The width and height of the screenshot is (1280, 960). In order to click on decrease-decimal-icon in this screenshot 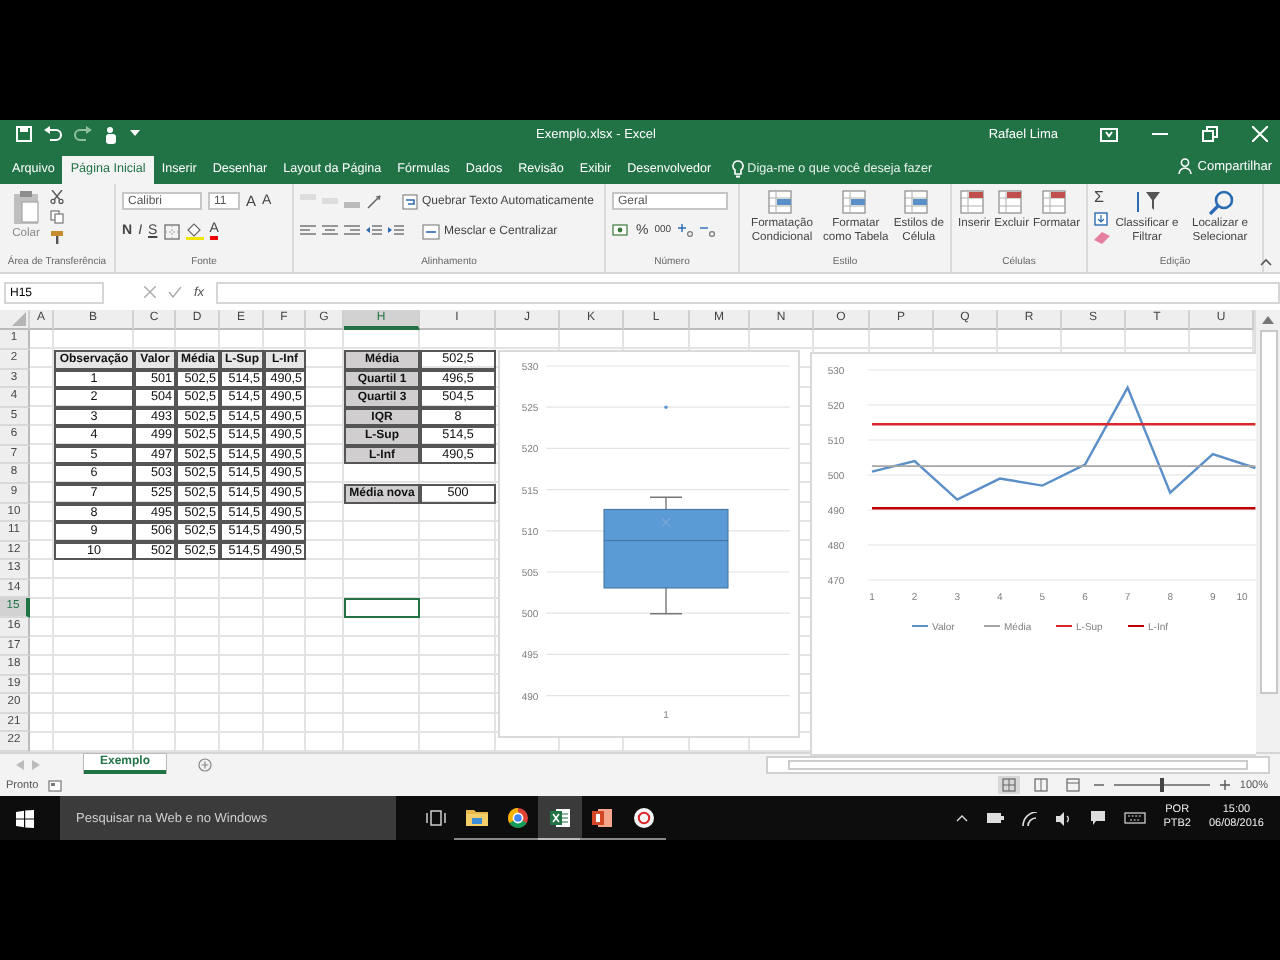, I will do `click(707, 231)`.